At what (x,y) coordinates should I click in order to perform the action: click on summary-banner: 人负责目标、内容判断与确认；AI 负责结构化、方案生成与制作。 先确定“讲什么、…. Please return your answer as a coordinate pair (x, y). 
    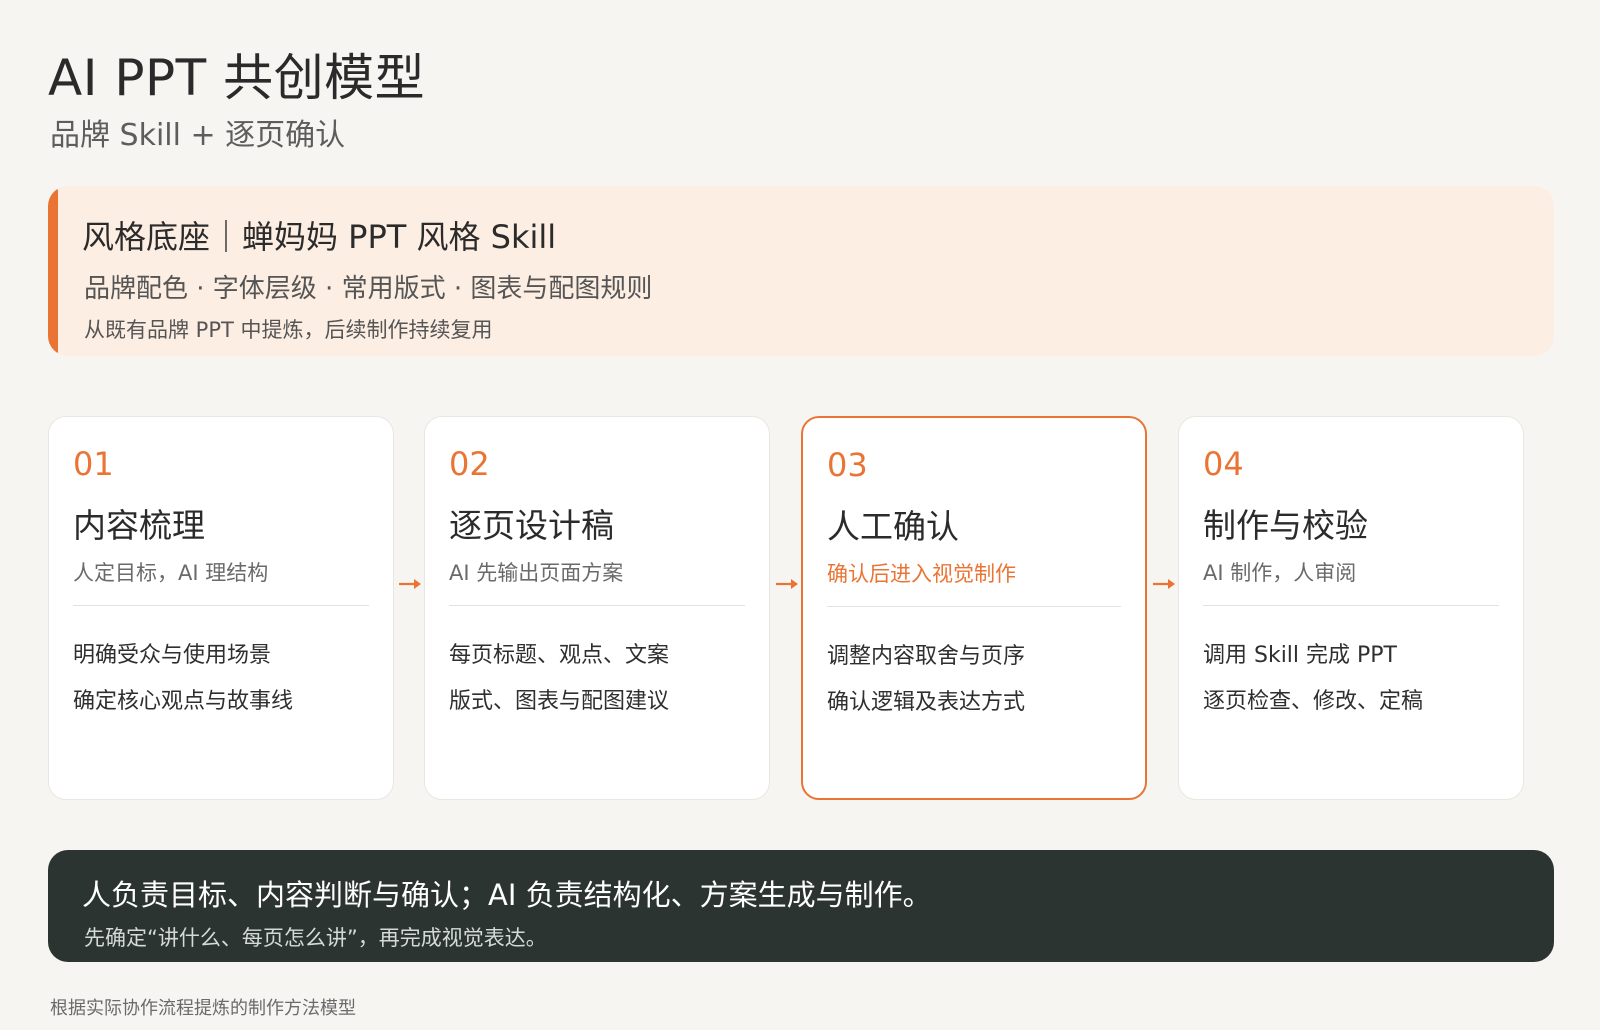
    Looking at the image, I should click on (801, 906).